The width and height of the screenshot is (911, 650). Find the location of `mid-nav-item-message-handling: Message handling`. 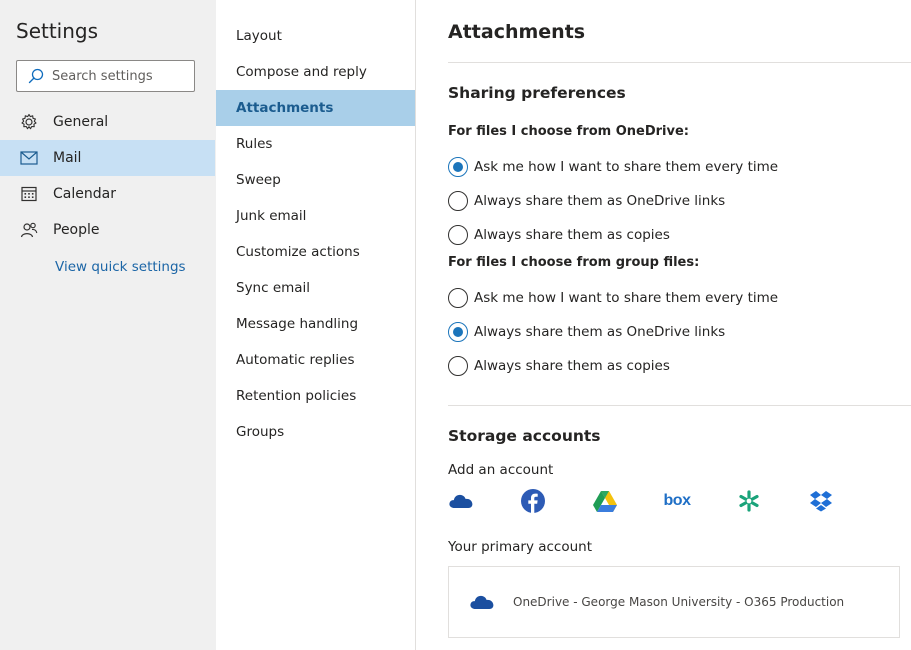

mid-nav-item-message-handling: Message handling is located at coordinates (315, 324).